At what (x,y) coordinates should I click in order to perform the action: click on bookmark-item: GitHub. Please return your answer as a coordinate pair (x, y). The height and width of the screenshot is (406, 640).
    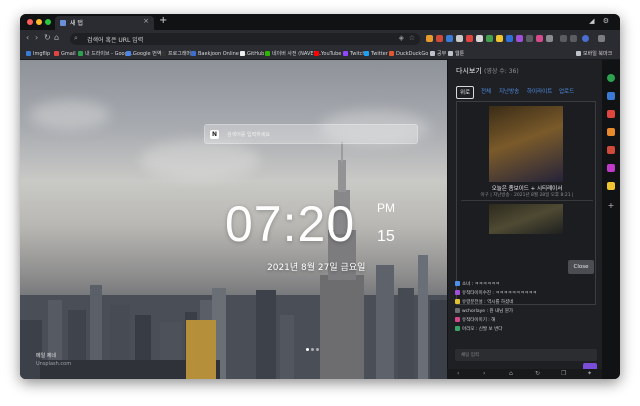
    Looking at the image, I should click on (252, 54).